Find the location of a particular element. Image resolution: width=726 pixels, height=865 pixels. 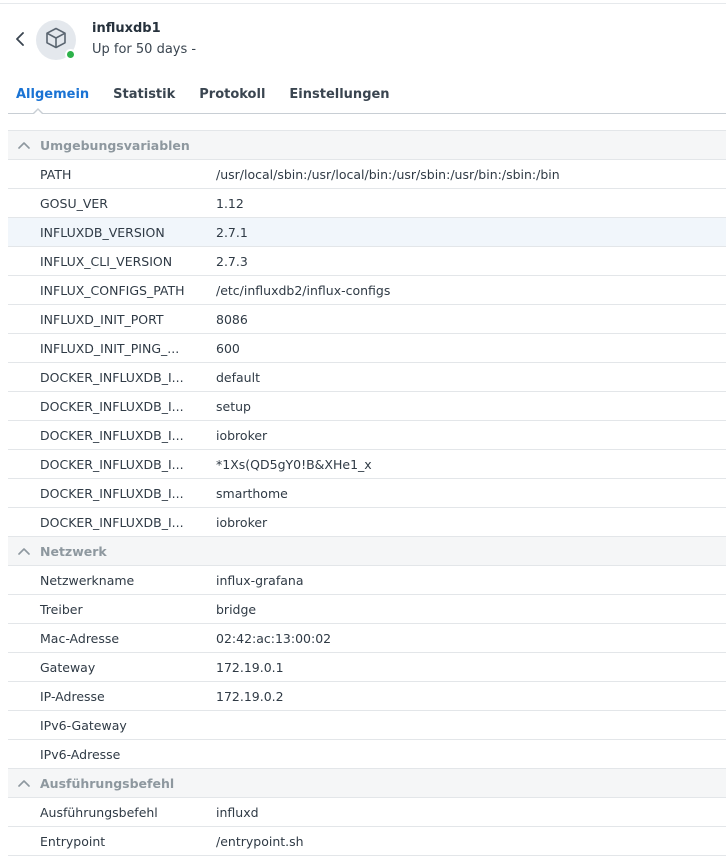

row-value: 2.7.3 is located at coordinates (232, 261).